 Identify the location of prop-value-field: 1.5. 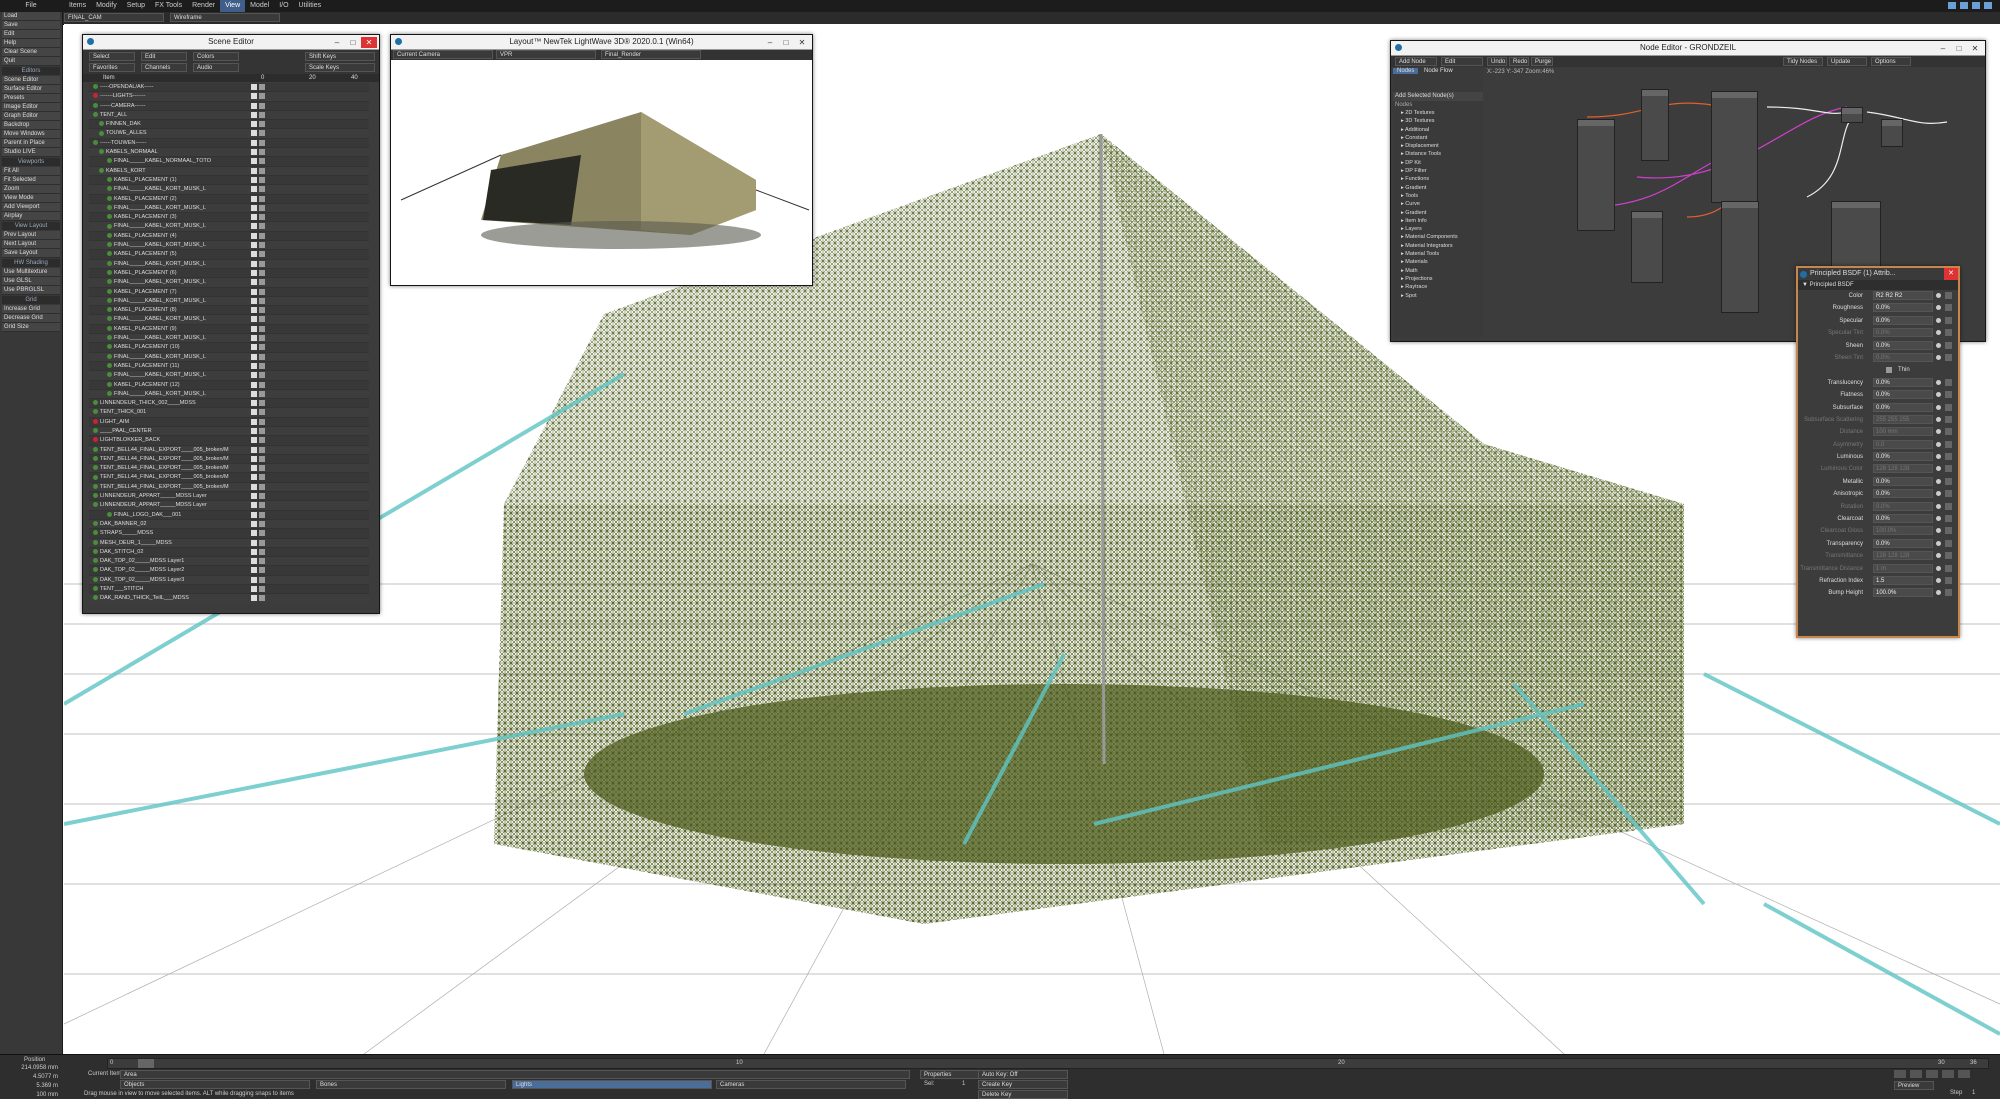
(1903, 580).